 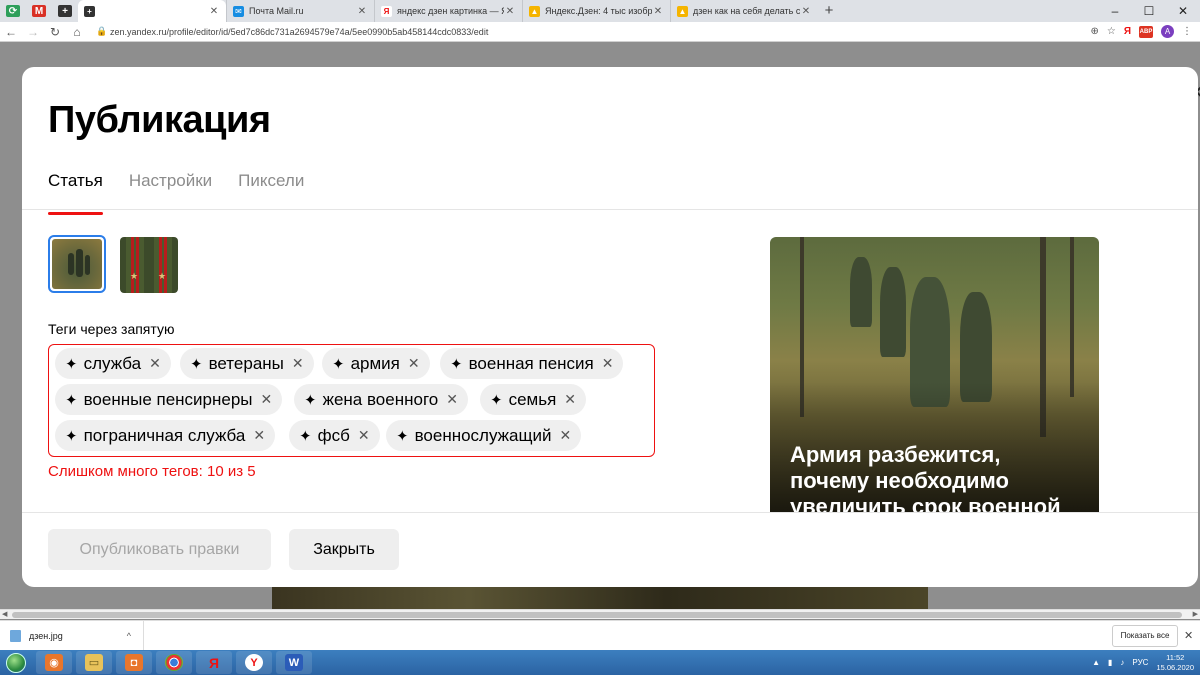 I want to click on horizontal-scrollbar: ◀ ▶, so click(x=600, y=614).